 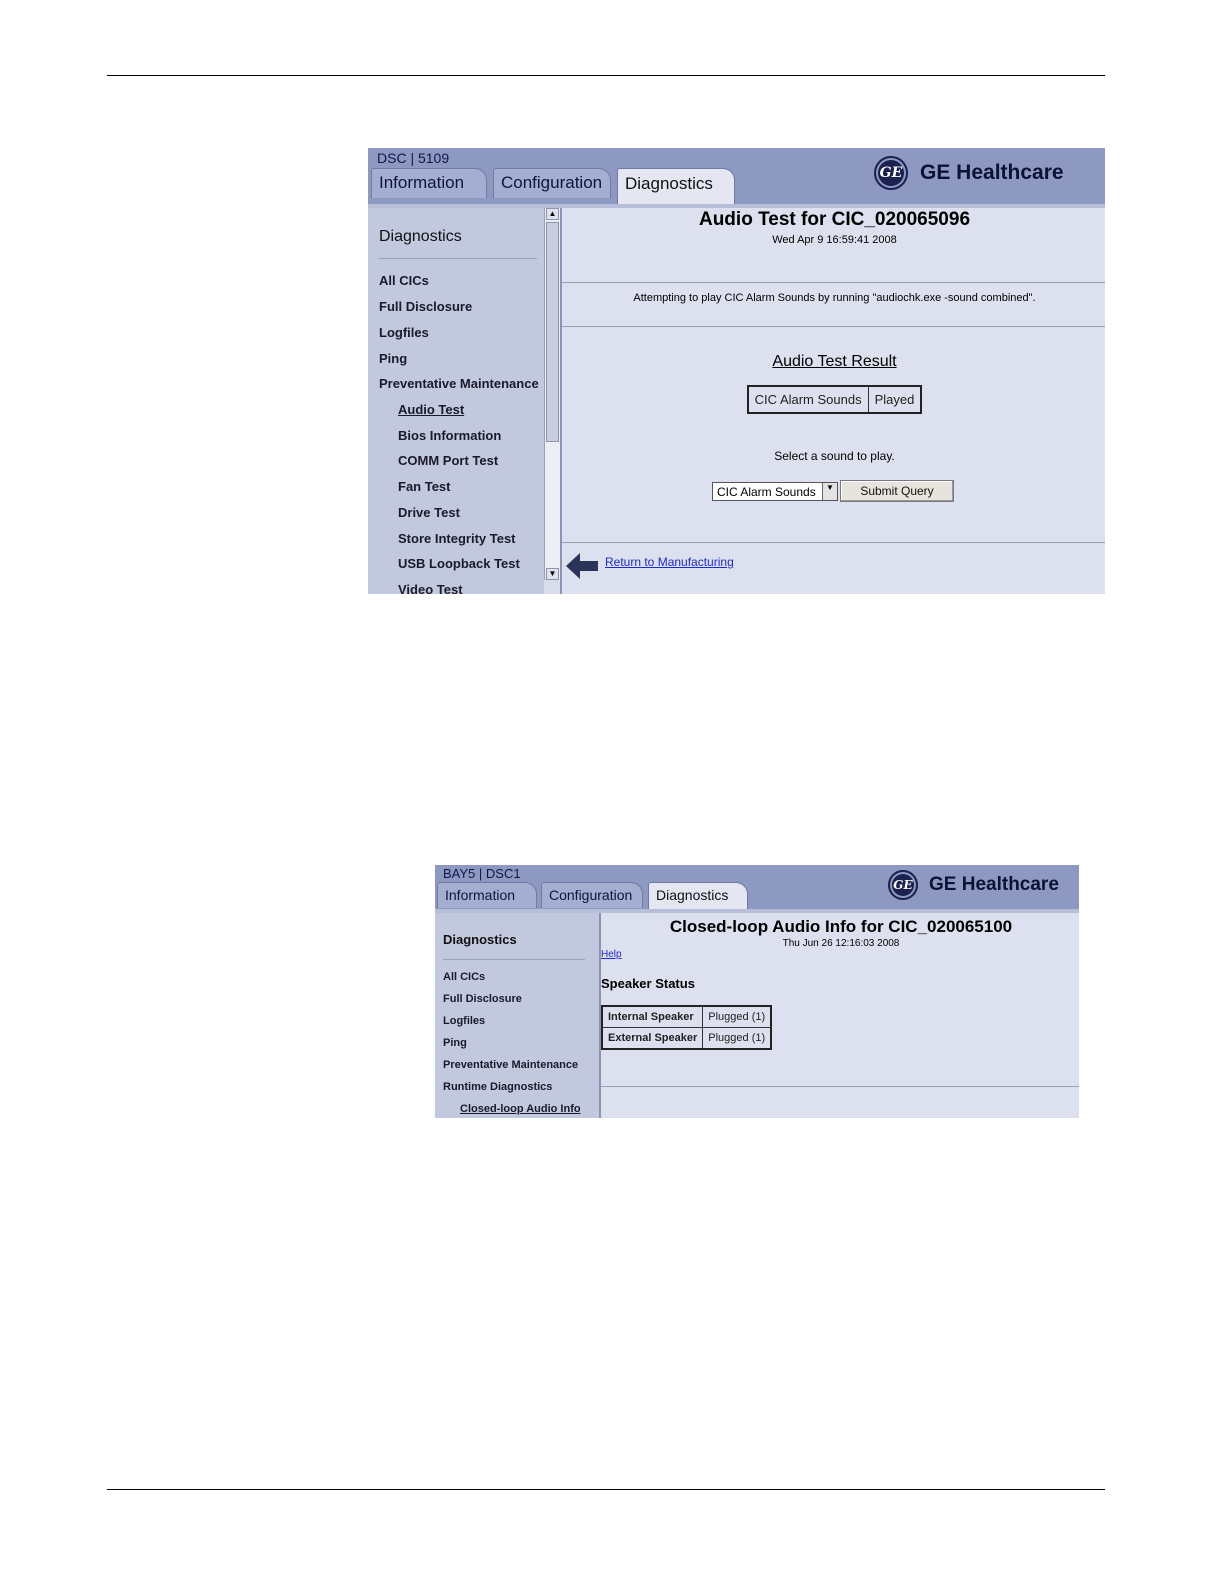 I want to click on sidebar-item-drive-test: Drive Test, so click(x=429, y=512).